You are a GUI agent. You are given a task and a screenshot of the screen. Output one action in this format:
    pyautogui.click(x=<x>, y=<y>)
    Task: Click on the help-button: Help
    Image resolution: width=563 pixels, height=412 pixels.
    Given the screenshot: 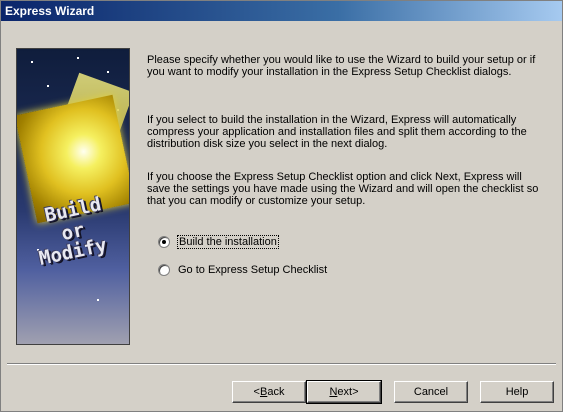 What is the action you would take?
    pyautogui.click(x=517, y=392)
    